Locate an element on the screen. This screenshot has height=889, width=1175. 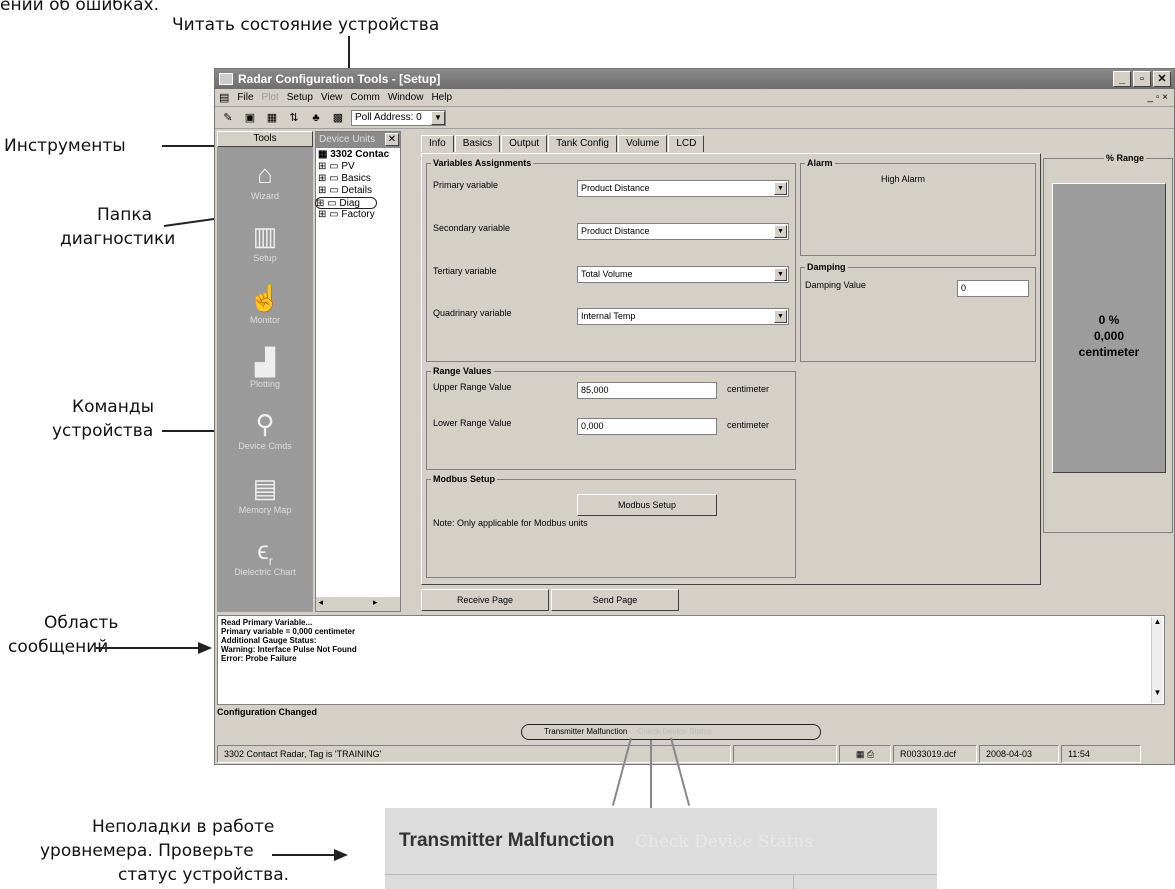
message-line: Additional Gauge Status: is located at coordinates (269, 640).